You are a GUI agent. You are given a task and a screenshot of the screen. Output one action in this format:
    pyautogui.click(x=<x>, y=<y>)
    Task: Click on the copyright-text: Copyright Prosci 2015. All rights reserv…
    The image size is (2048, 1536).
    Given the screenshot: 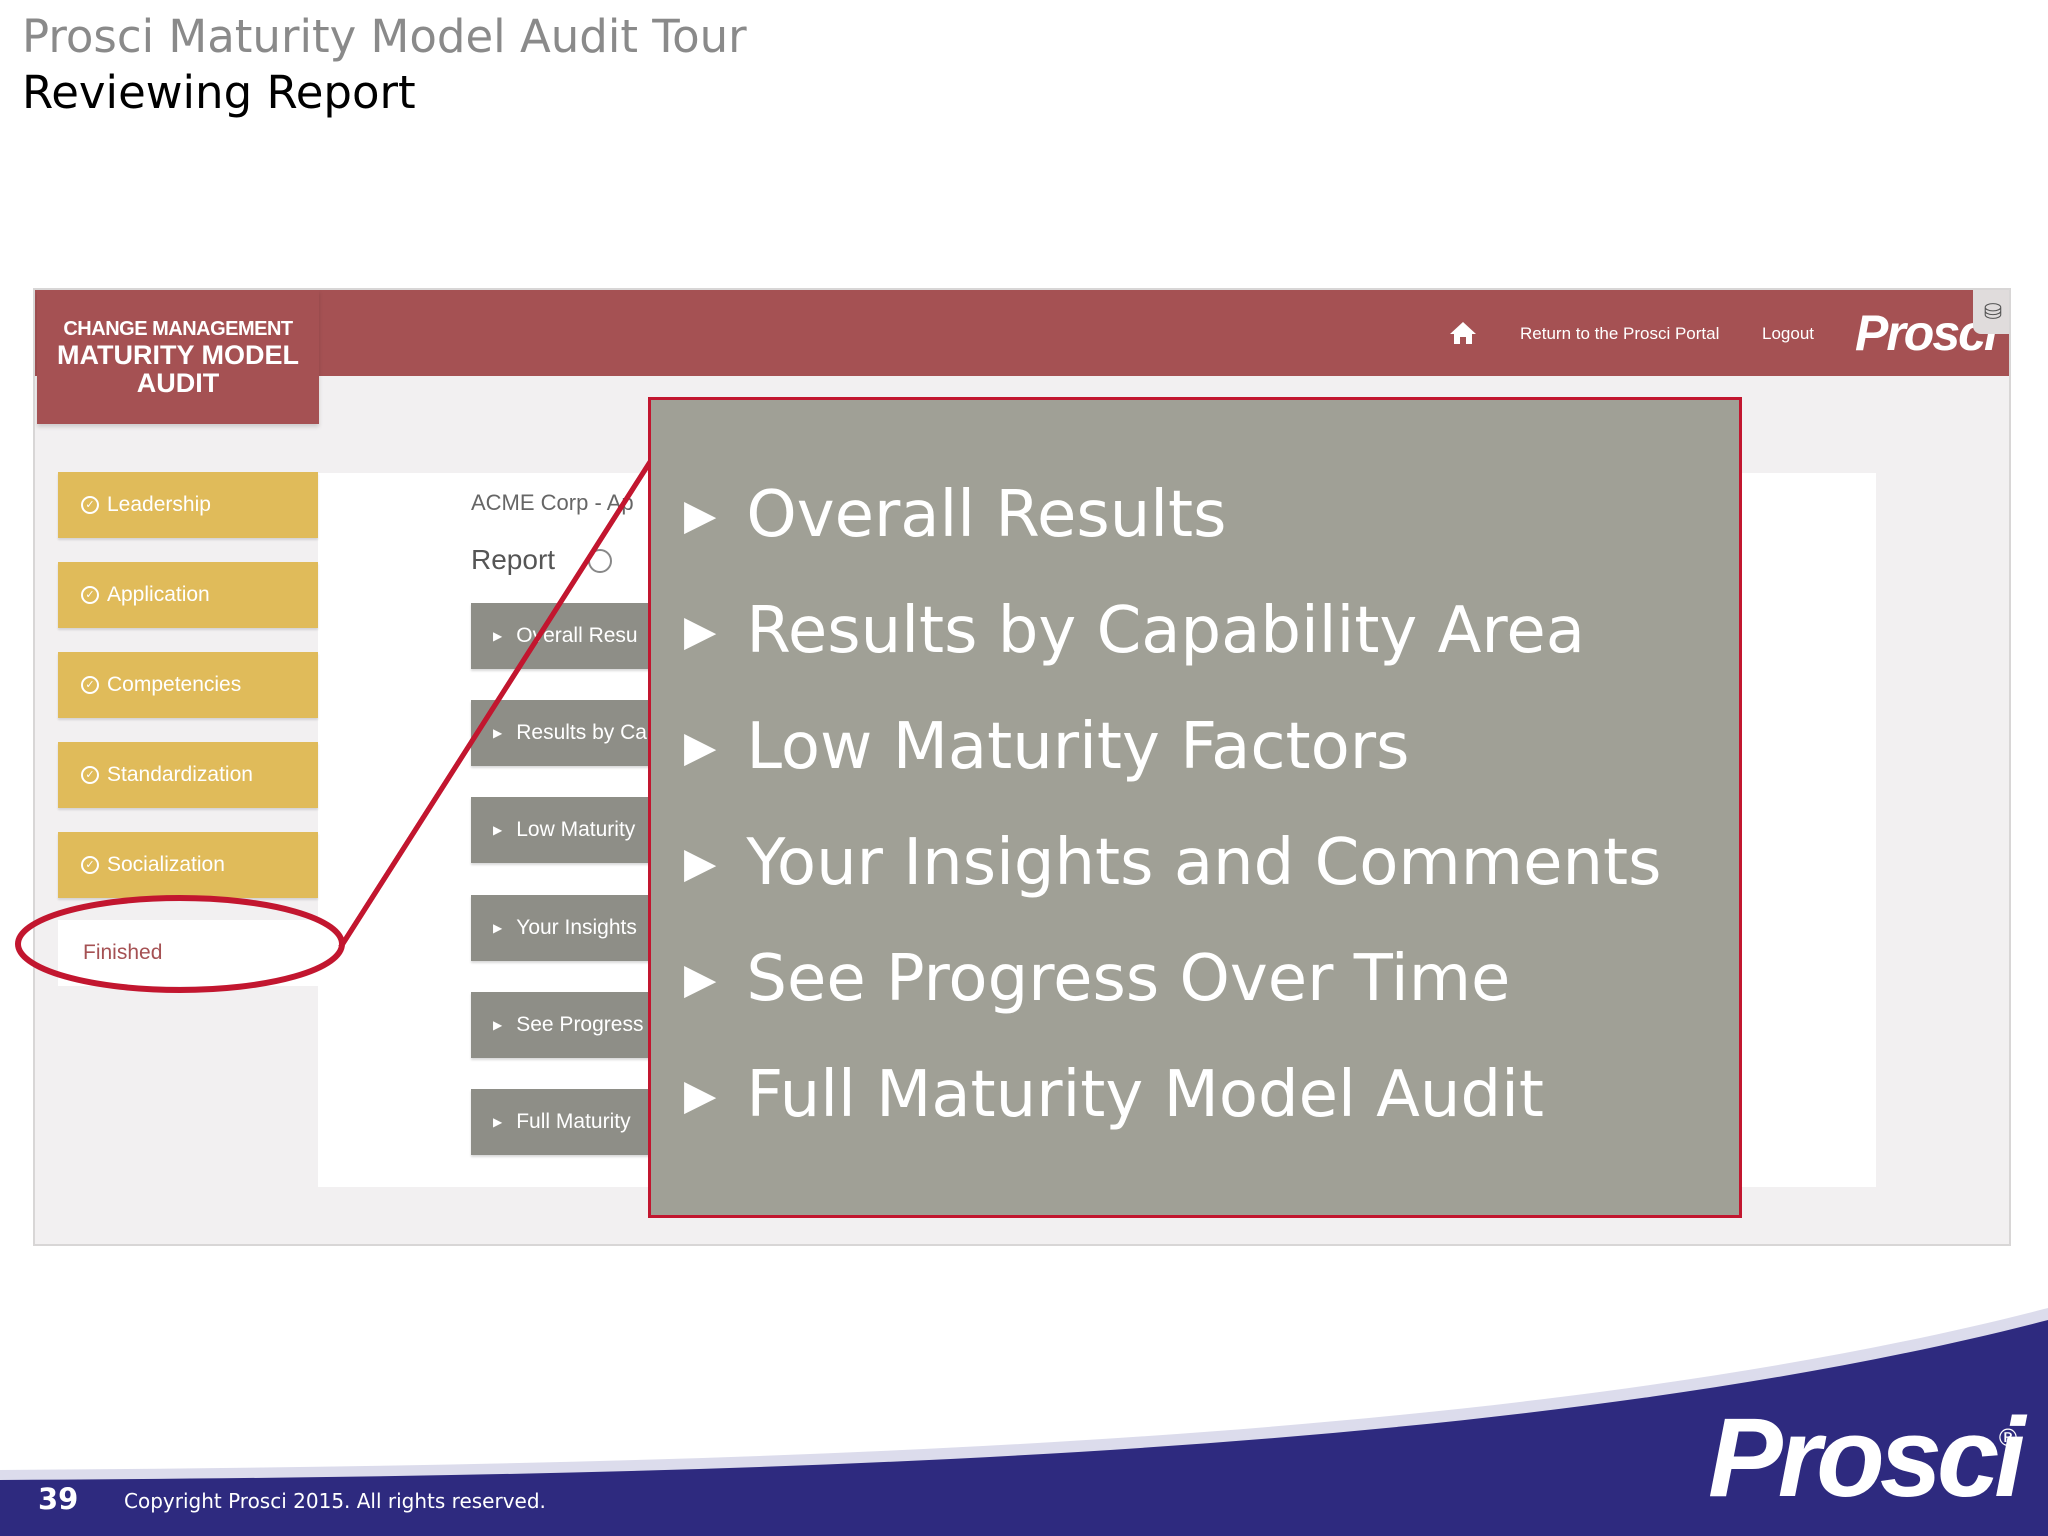 What is the action you would take?
    pyautogui.click(x=335, y=1501)
    